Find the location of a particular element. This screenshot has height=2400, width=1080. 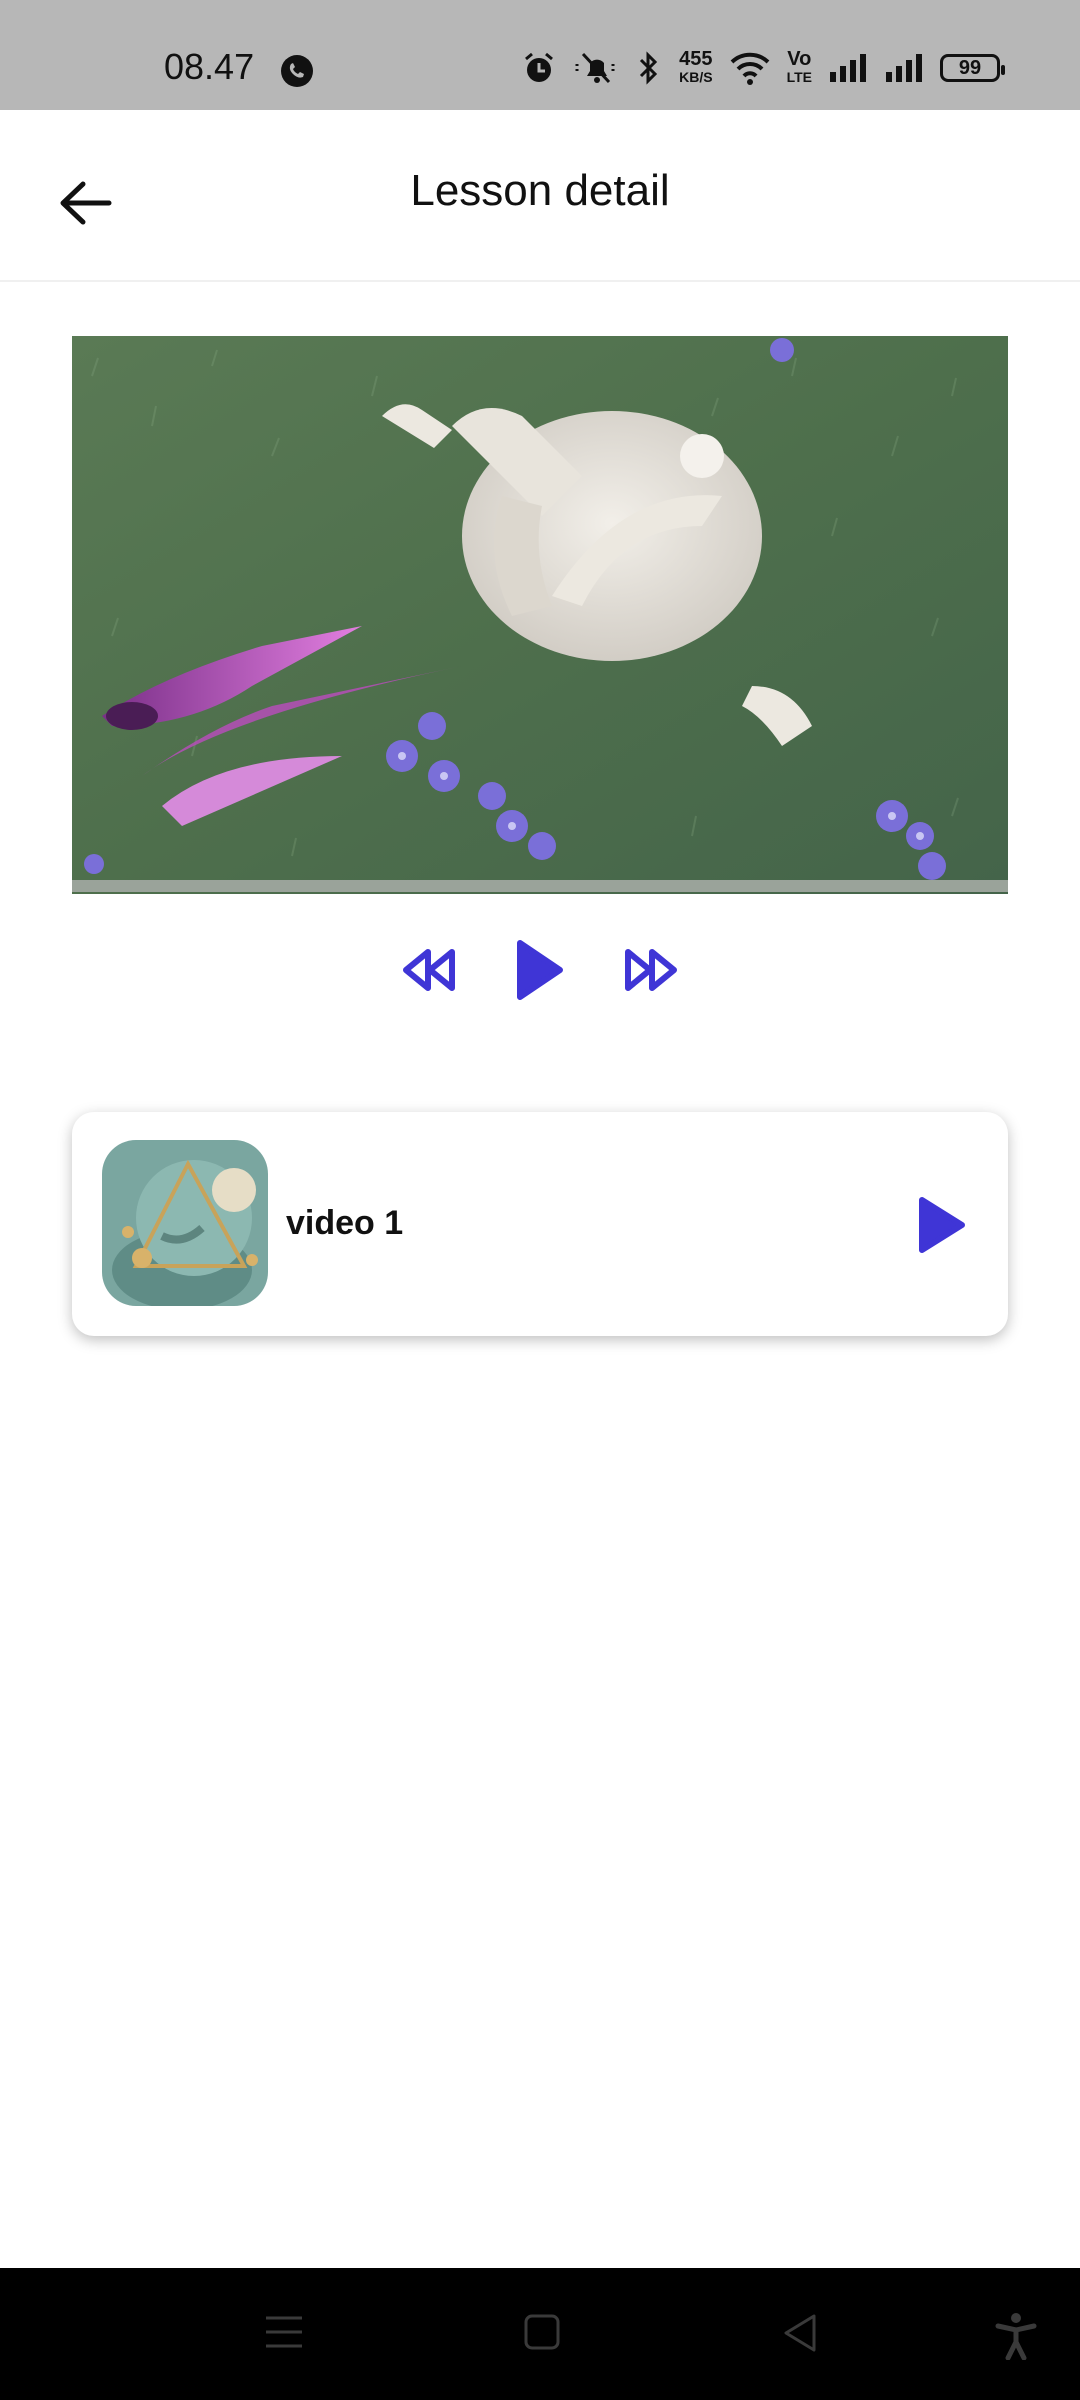

video-play-button is located at coordinates (942, 1225).